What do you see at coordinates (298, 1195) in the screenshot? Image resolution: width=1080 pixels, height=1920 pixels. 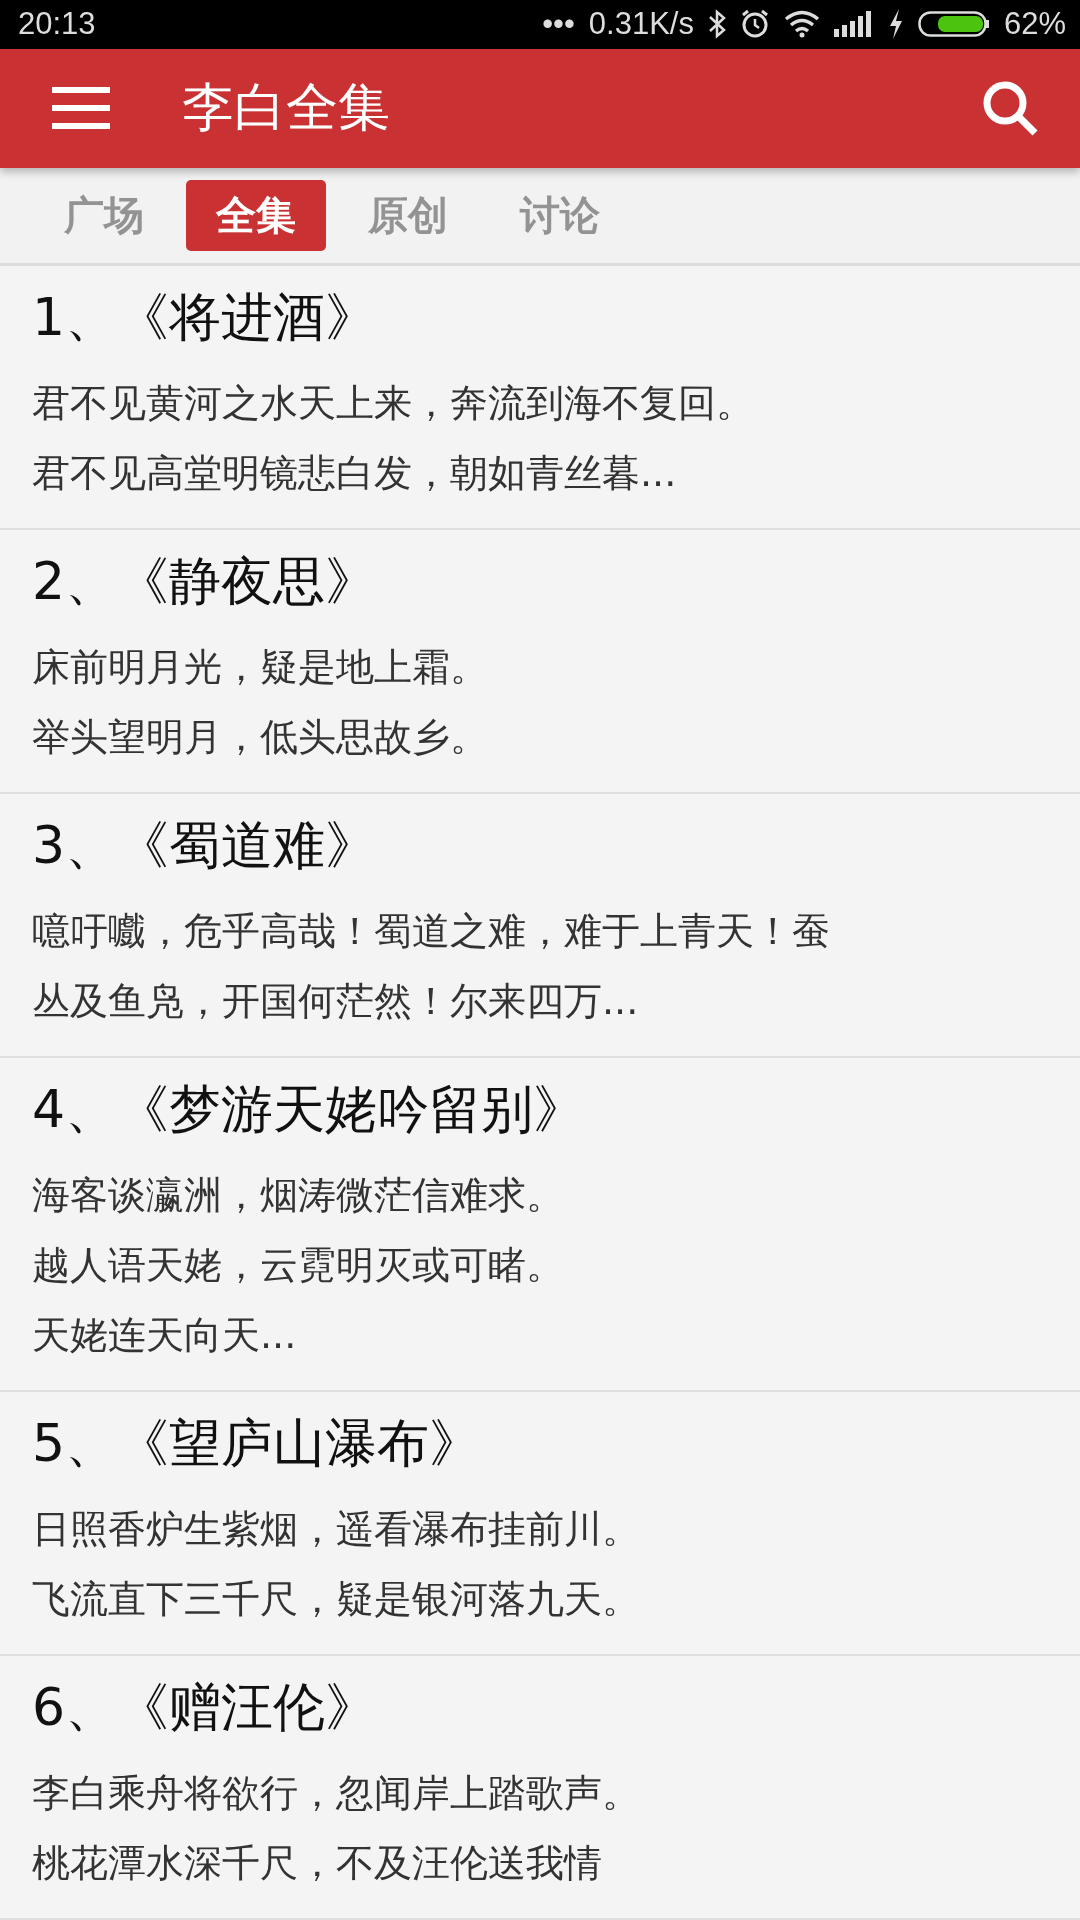 I see `poem-excerpt-line: 海客谈瀛洲，烟涛微茫信难求。` at bounding box center [298, 1195].